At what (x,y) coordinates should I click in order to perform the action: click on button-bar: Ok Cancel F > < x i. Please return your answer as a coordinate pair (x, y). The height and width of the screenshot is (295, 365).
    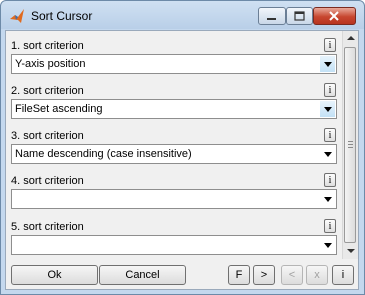
    Looking at the image, I should click on (182, 274).